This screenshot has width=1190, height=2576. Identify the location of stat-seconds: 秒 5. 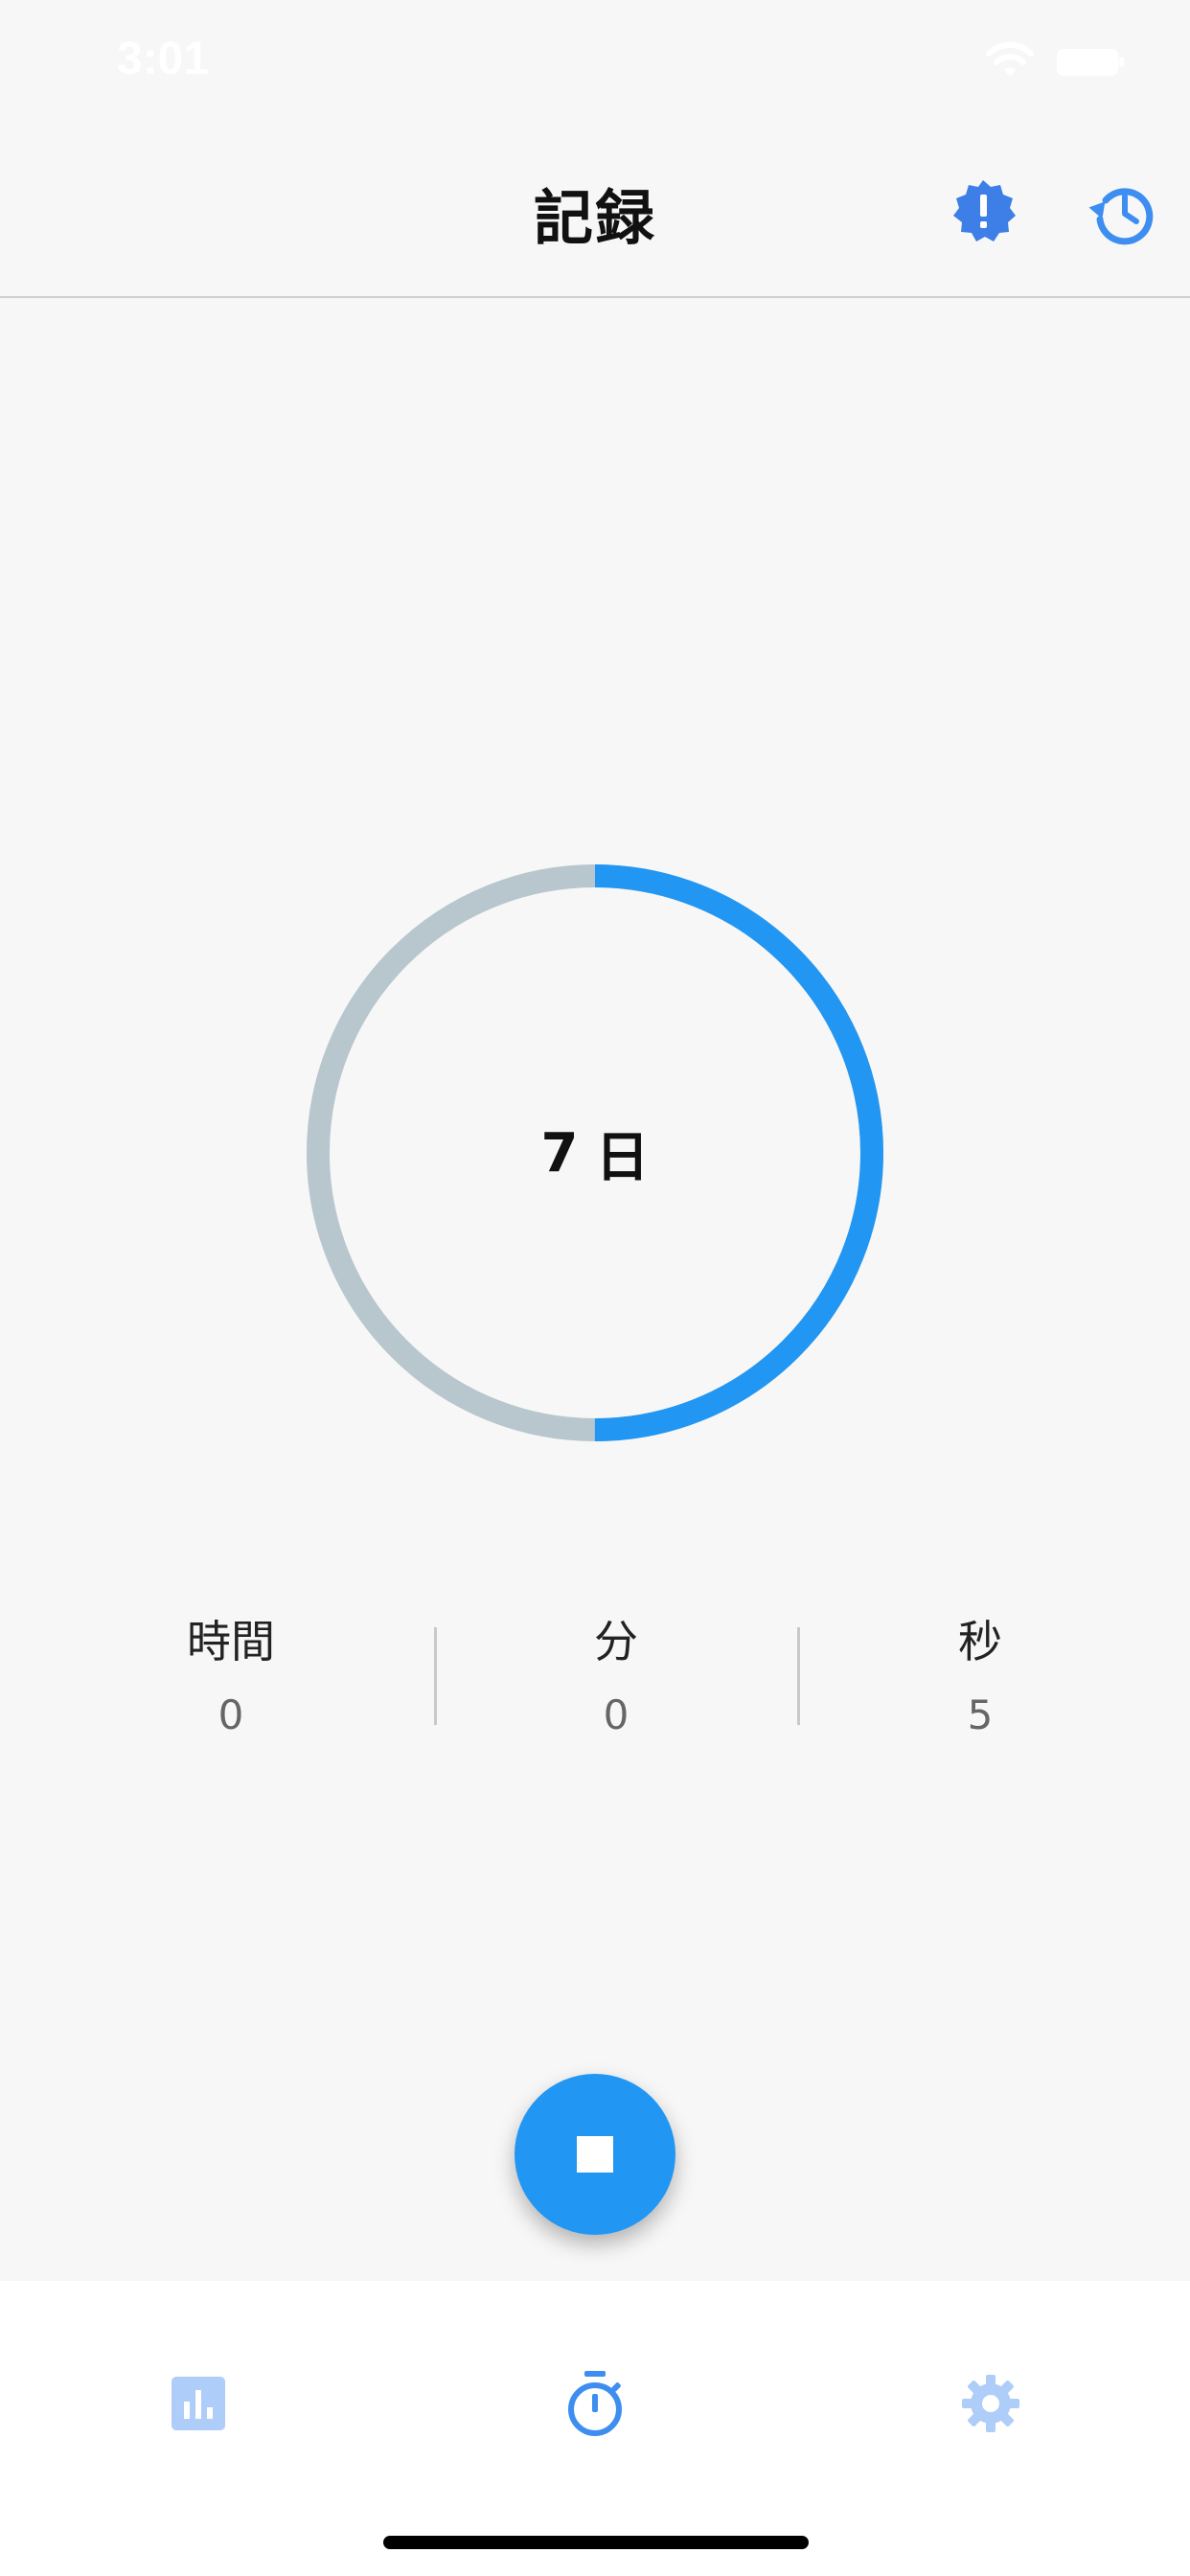
(980, 1675).